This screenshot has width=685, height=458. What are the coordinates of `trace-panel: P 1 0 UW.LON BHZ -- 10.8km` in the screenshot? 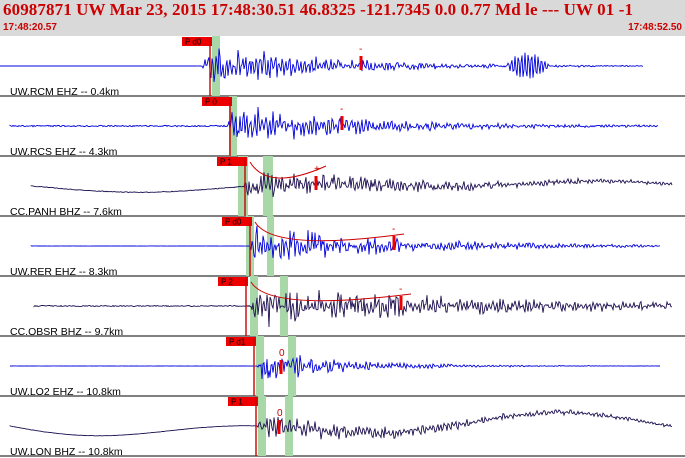 It's located at (342, 427).